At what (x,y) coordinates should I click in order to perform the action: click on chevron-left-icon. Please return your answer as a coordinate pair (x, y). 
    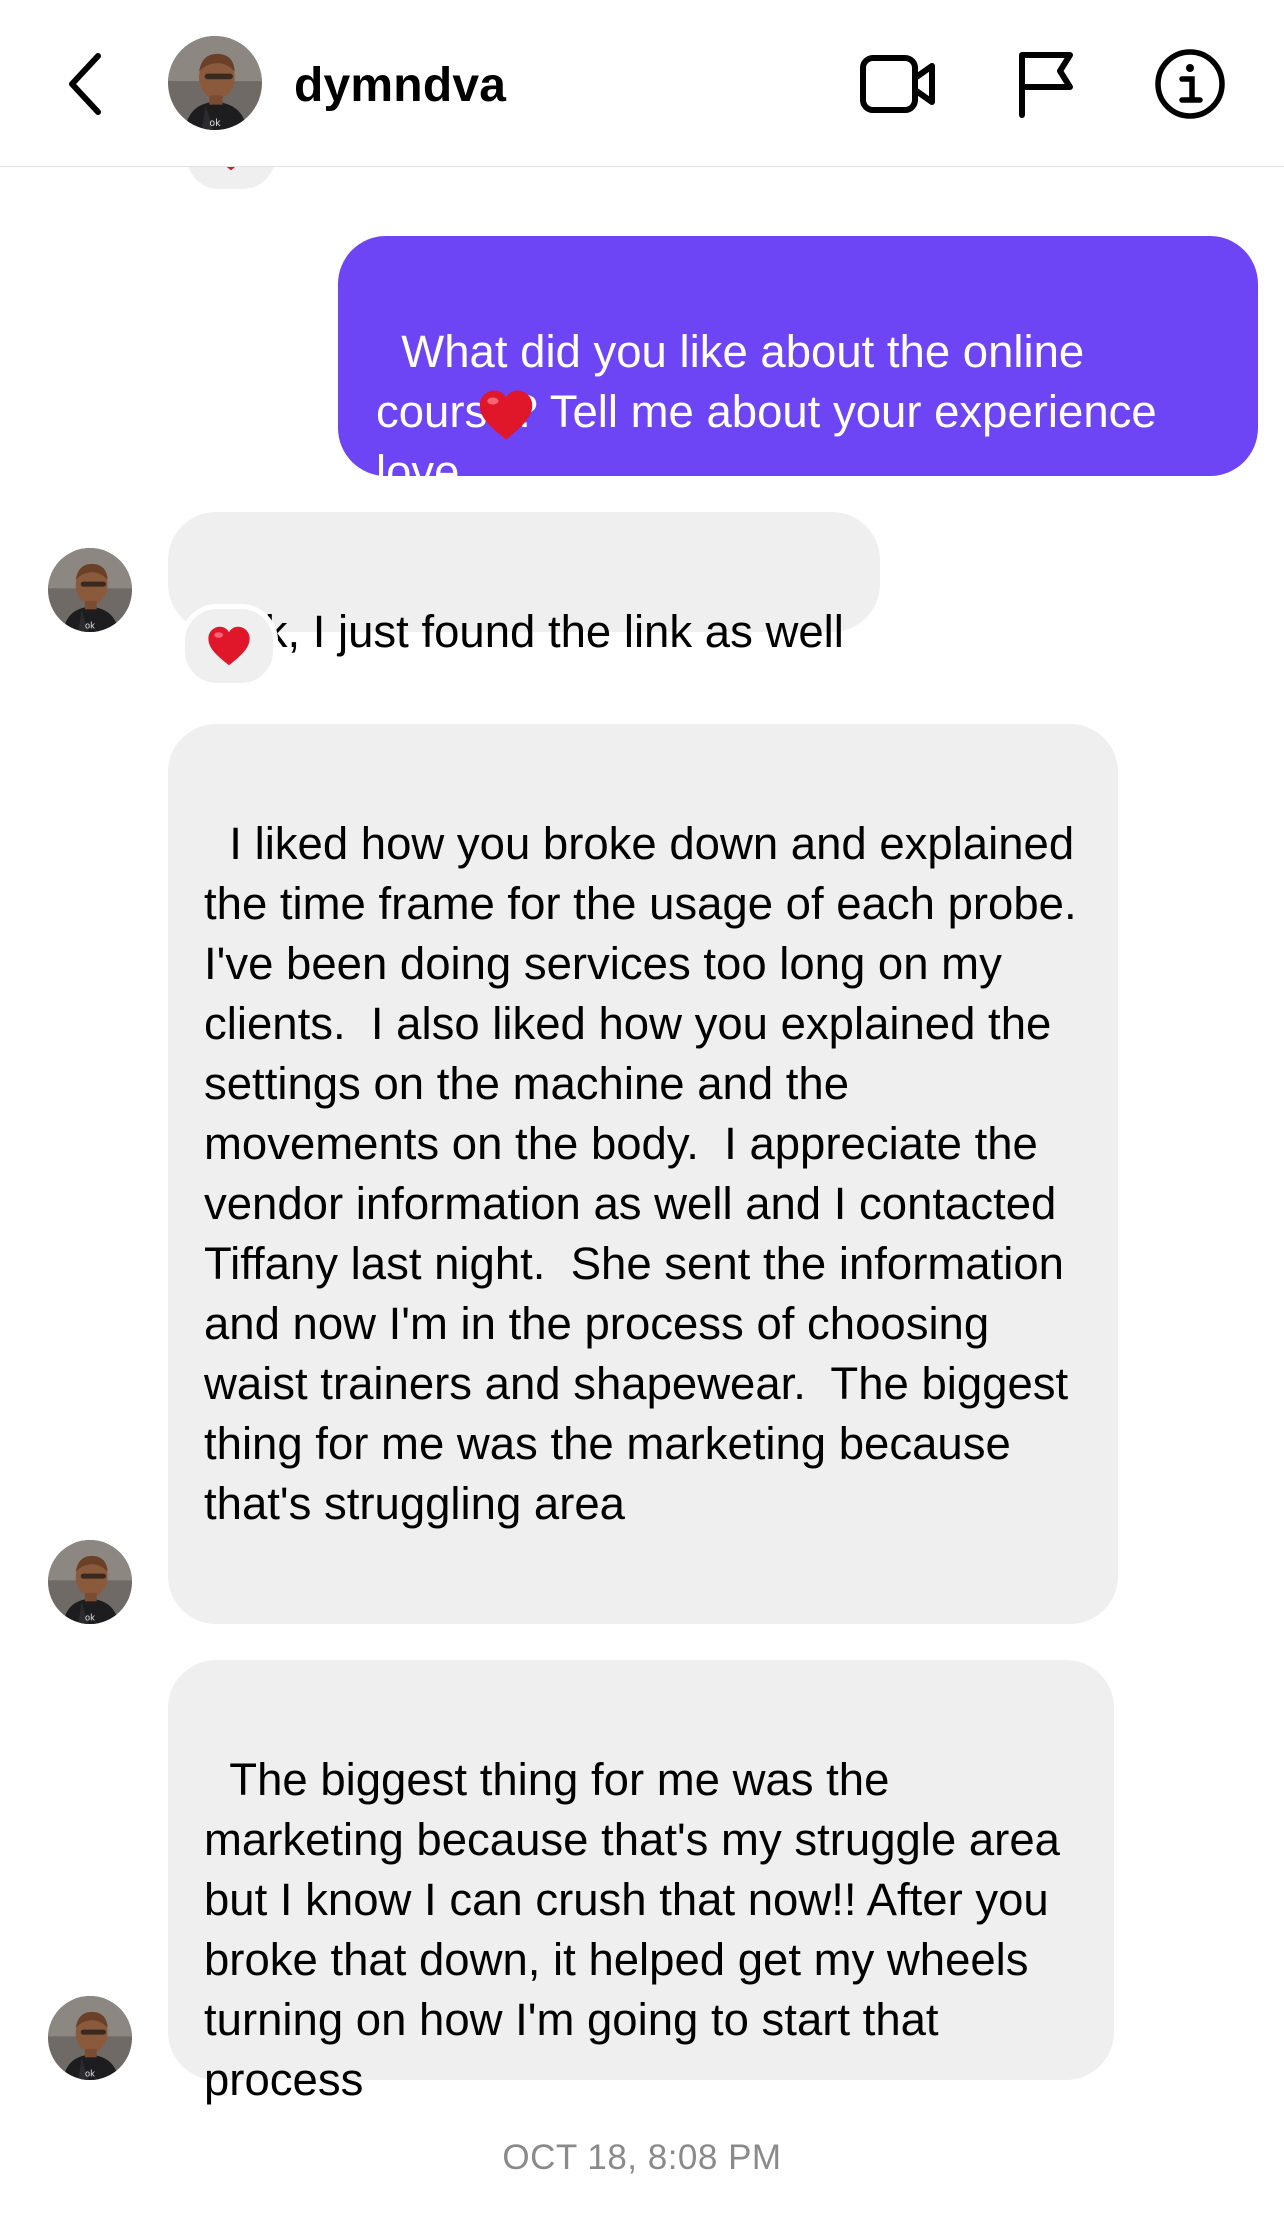
    Looking at the image, I should click on (85, 84).